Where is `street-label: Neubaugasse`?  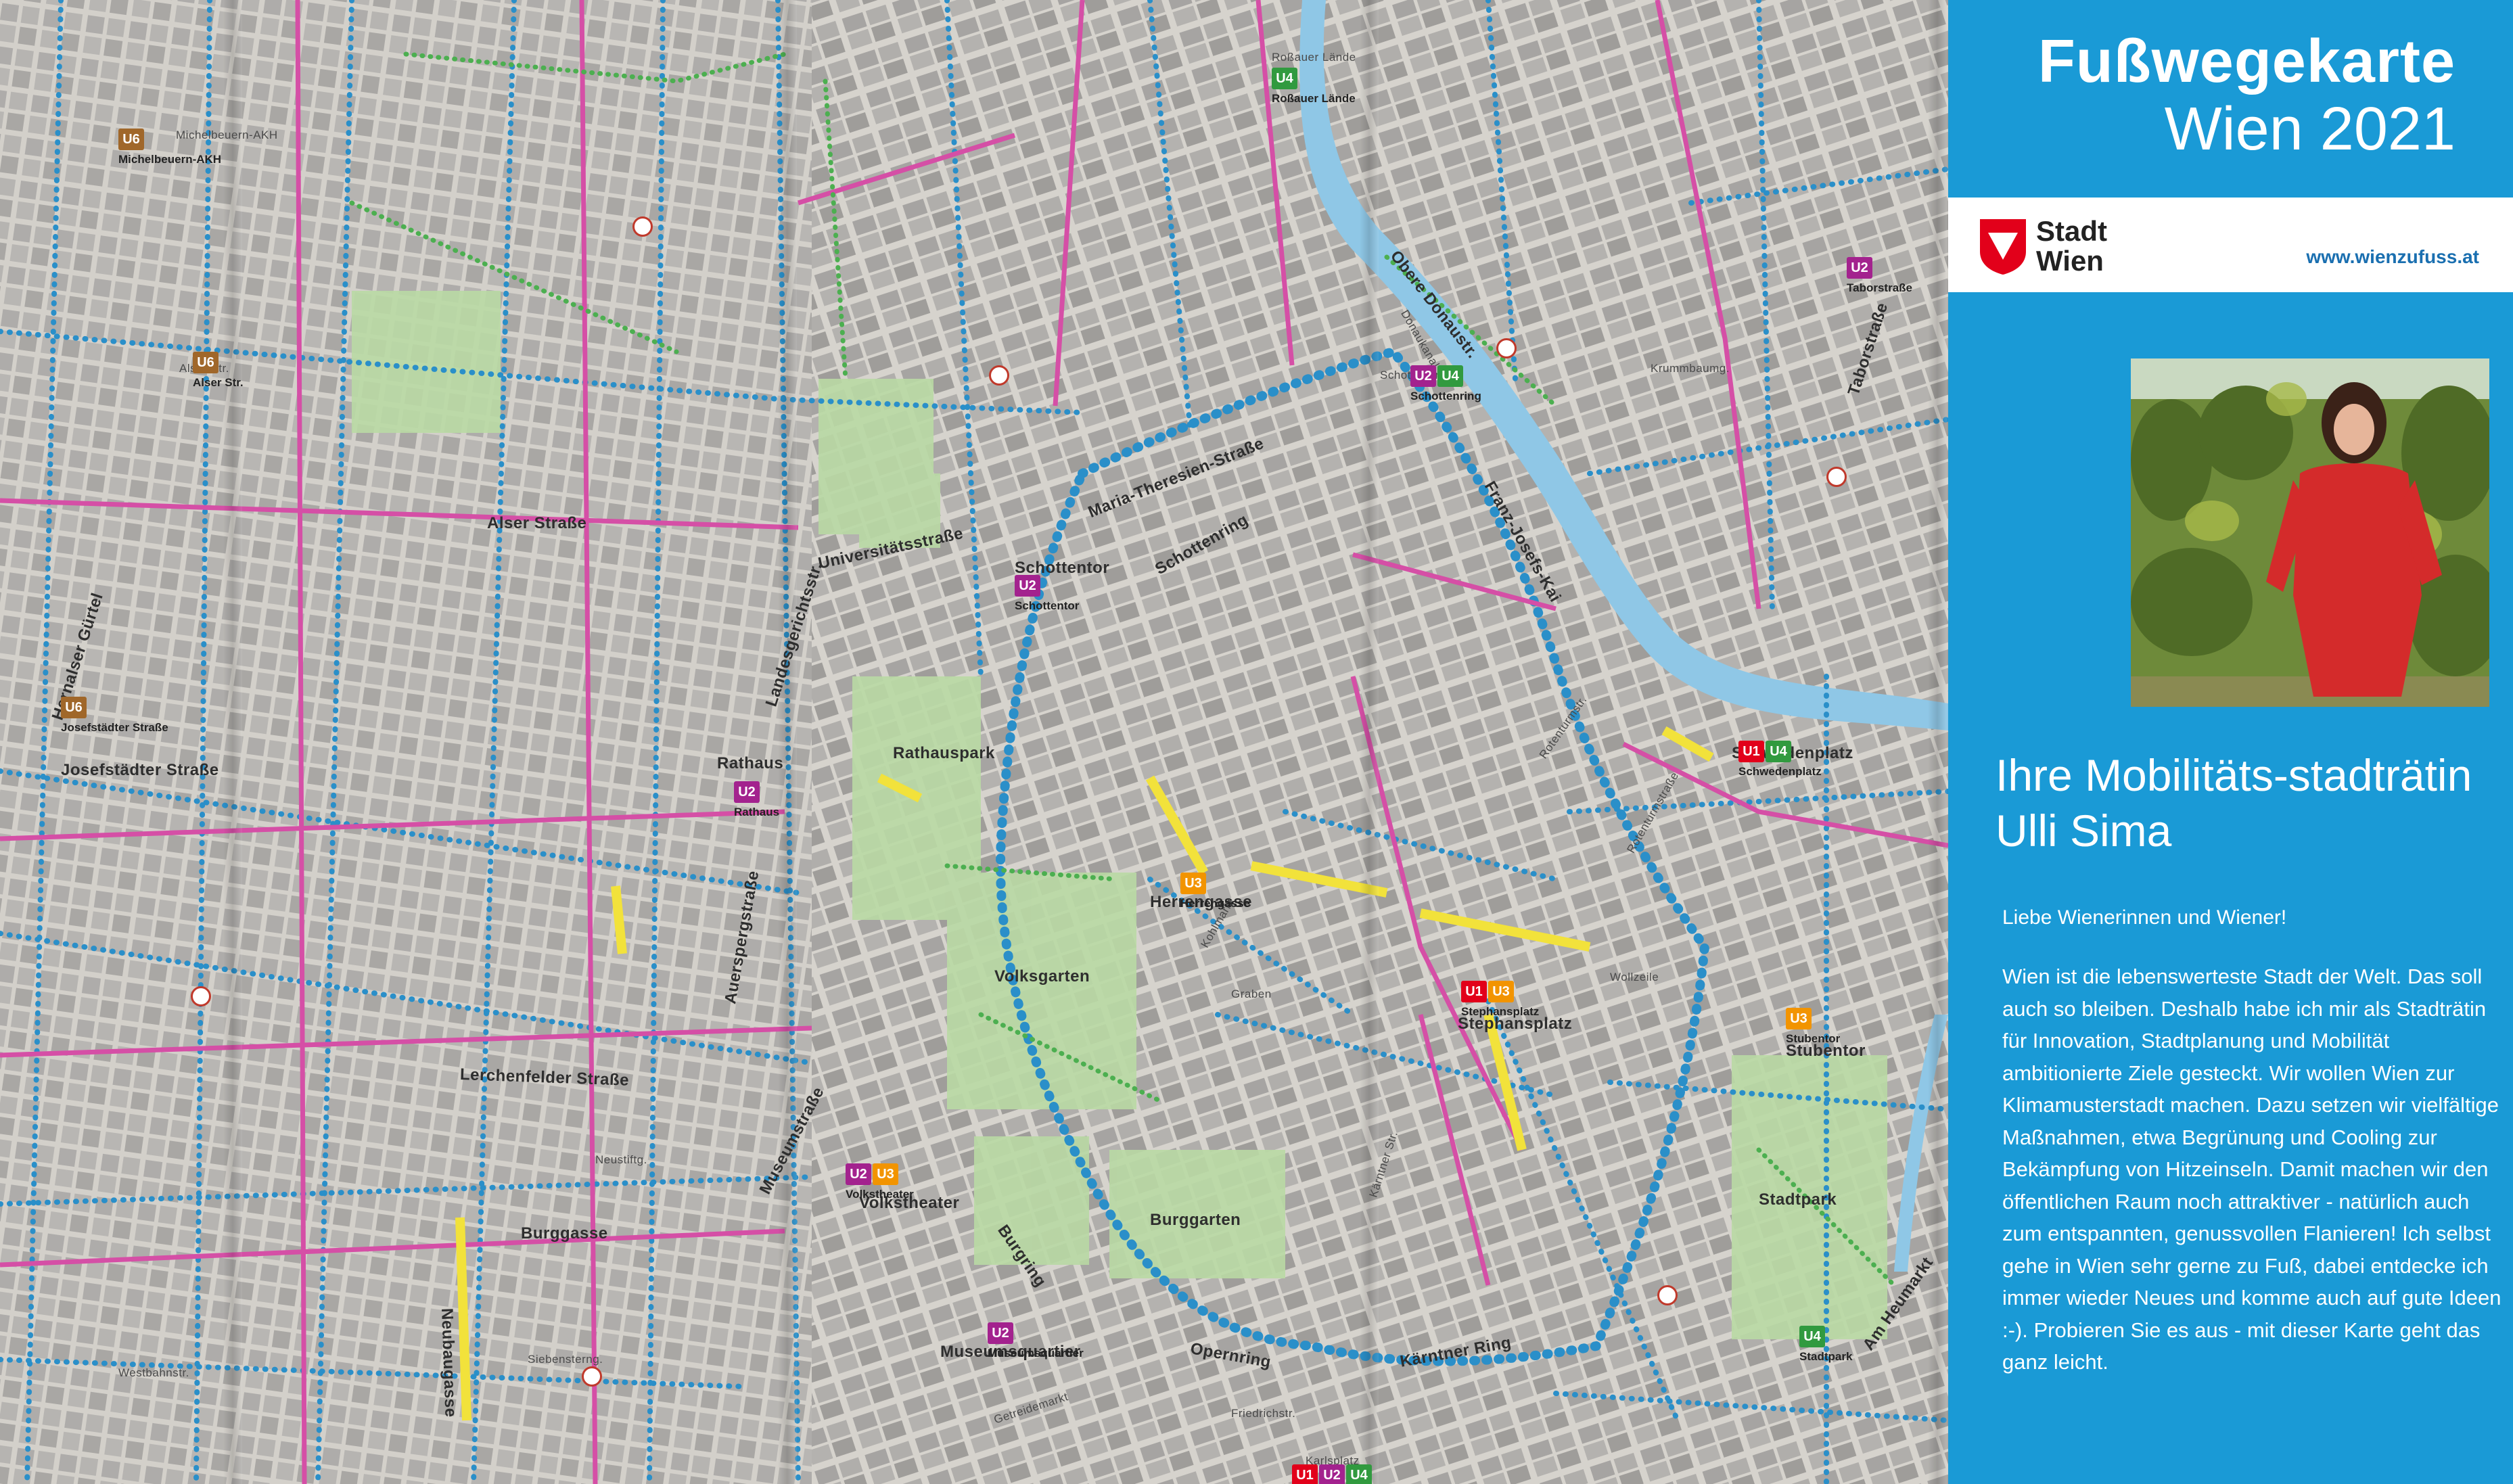
street-label: Neubaugasse is located at coordinates (449, 1363).